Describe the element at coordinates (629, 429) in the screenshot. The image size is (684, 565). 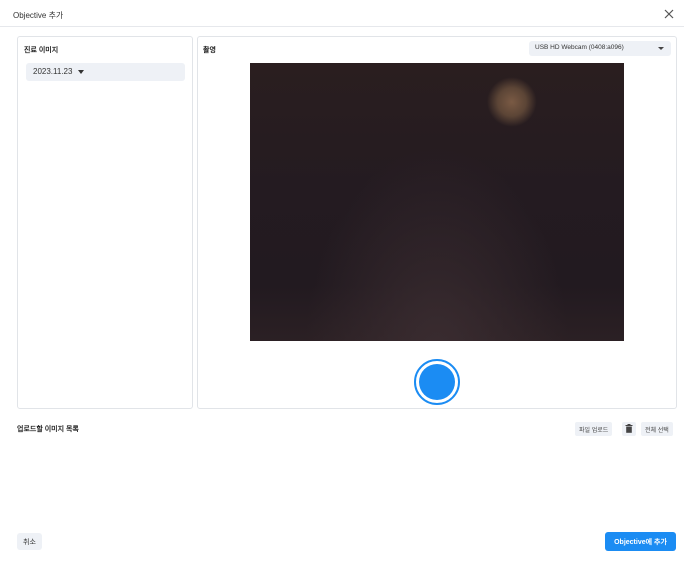
I see `trash-icon` at that location.